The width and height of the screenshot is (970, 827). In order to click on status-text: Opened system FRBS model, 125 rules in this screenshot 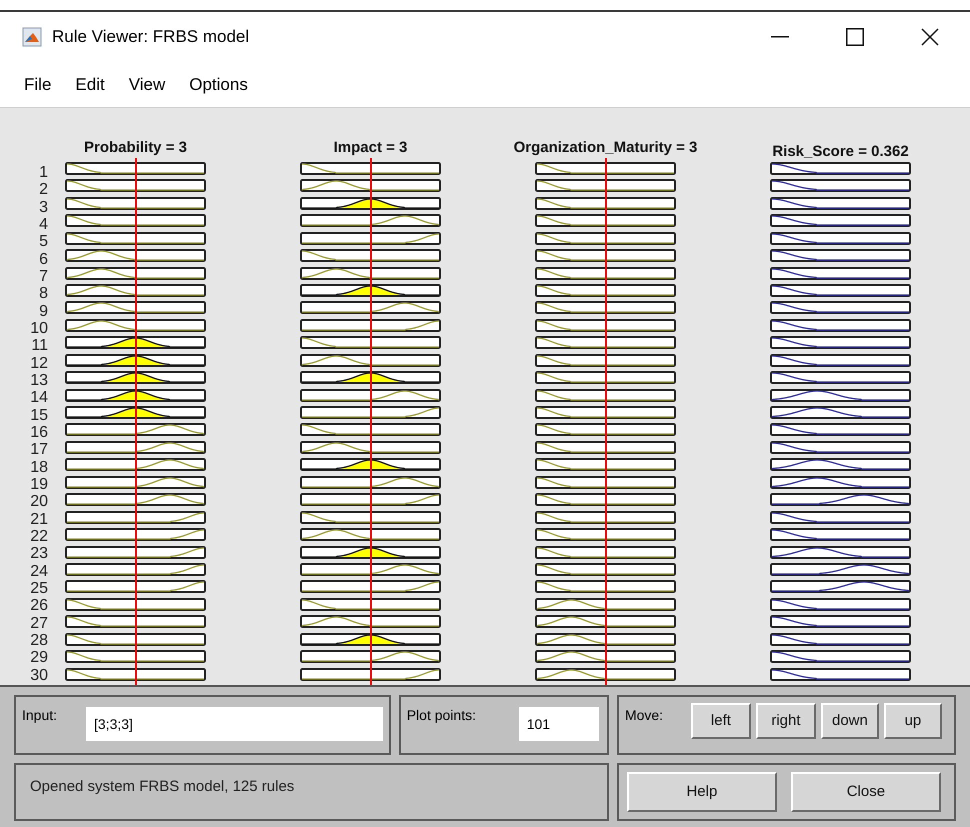, I will do `click(162, 786)`.